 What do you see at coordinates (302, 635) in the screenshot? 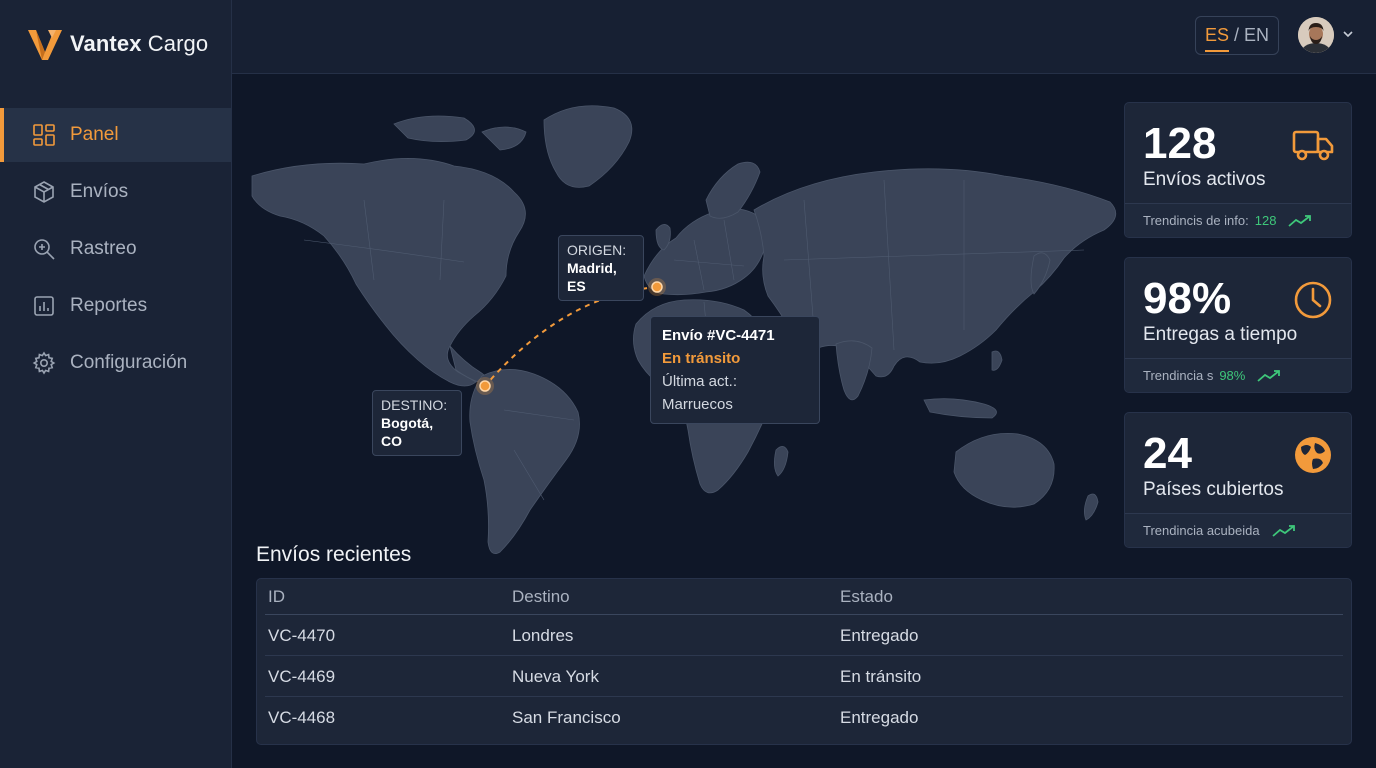
I see `cell-id: VC-4470` at bounding box center [302, 635].